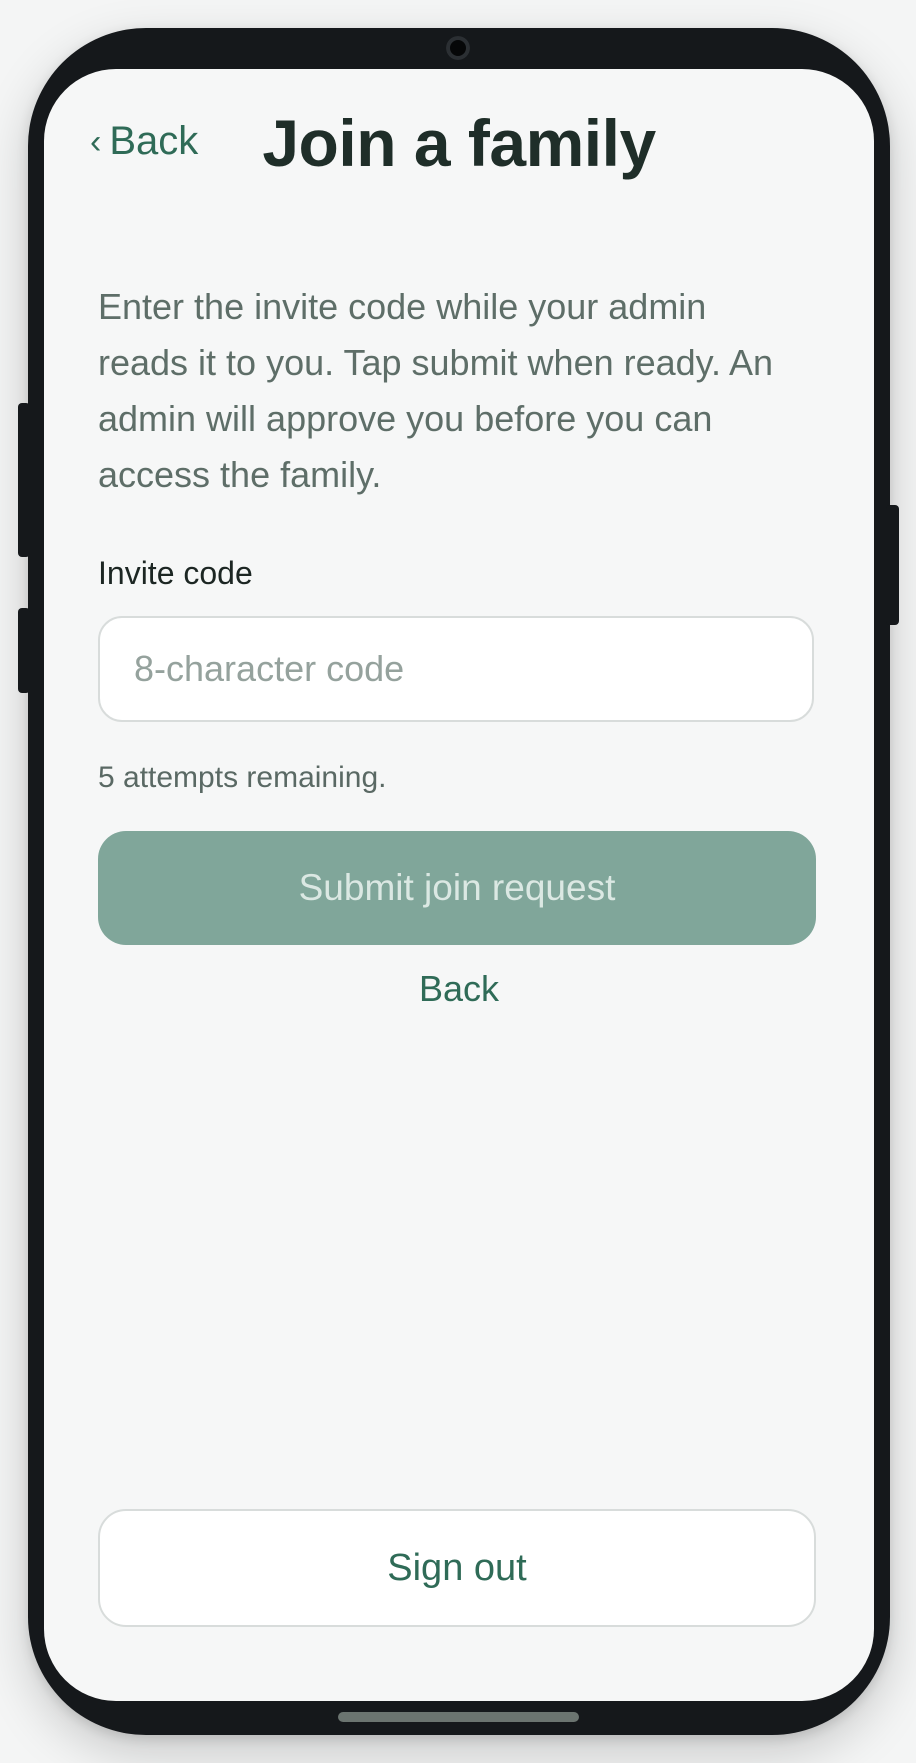  What do you see at coordinates (24, 650) in the screenshot?
I see `volume-down-button` at bounding box center [24, 650].